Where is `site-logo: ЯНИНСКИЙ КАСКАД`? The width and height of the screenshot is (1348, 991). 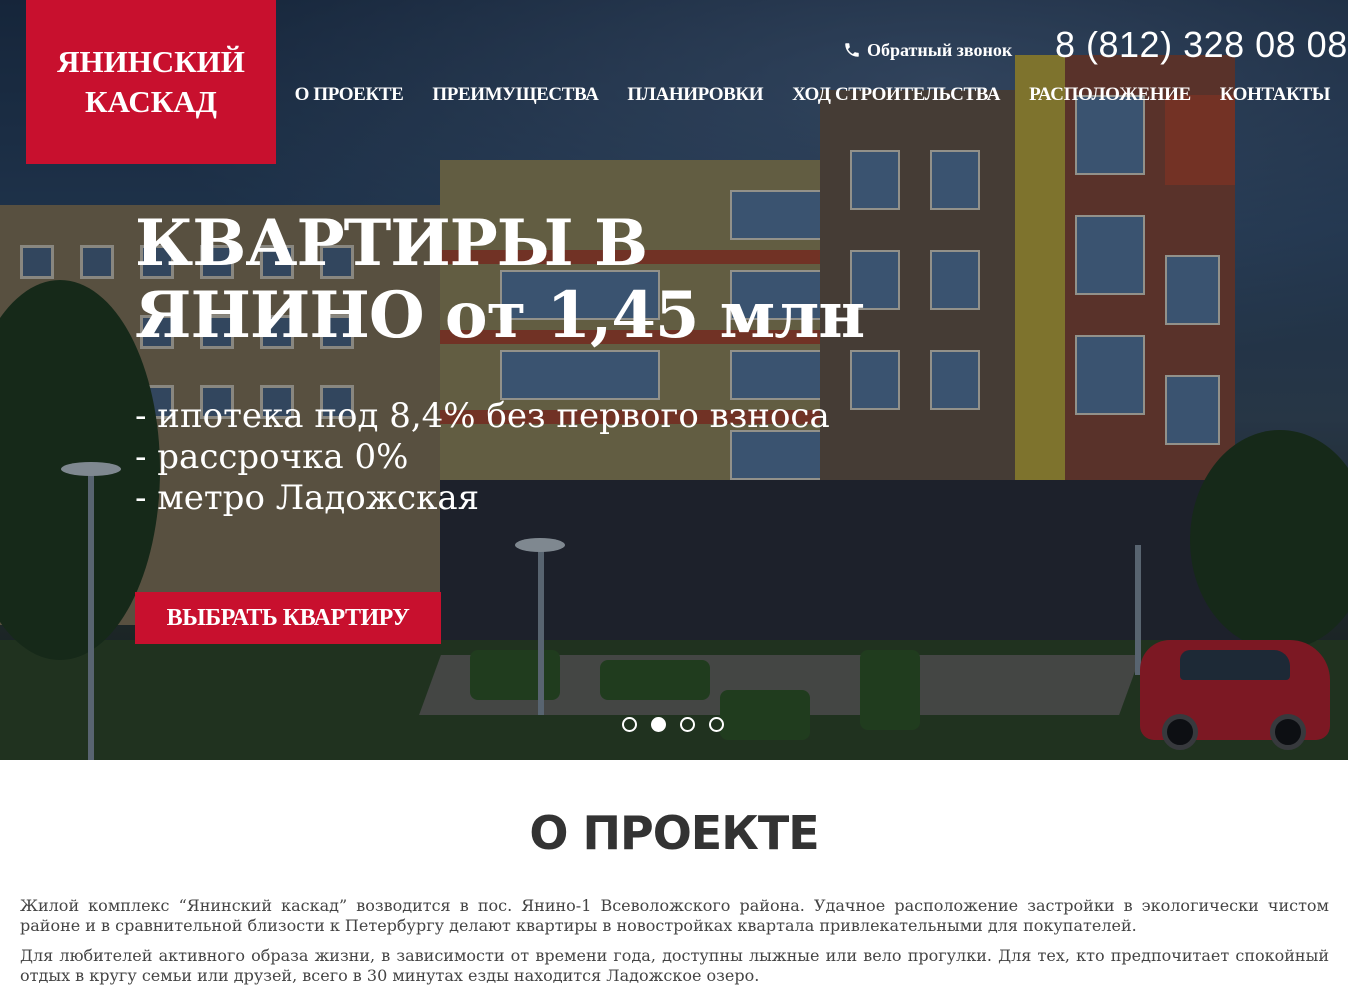 site-logo: ЯНИНСКИЙ КАСКАД is located at coordinates (151, 82).